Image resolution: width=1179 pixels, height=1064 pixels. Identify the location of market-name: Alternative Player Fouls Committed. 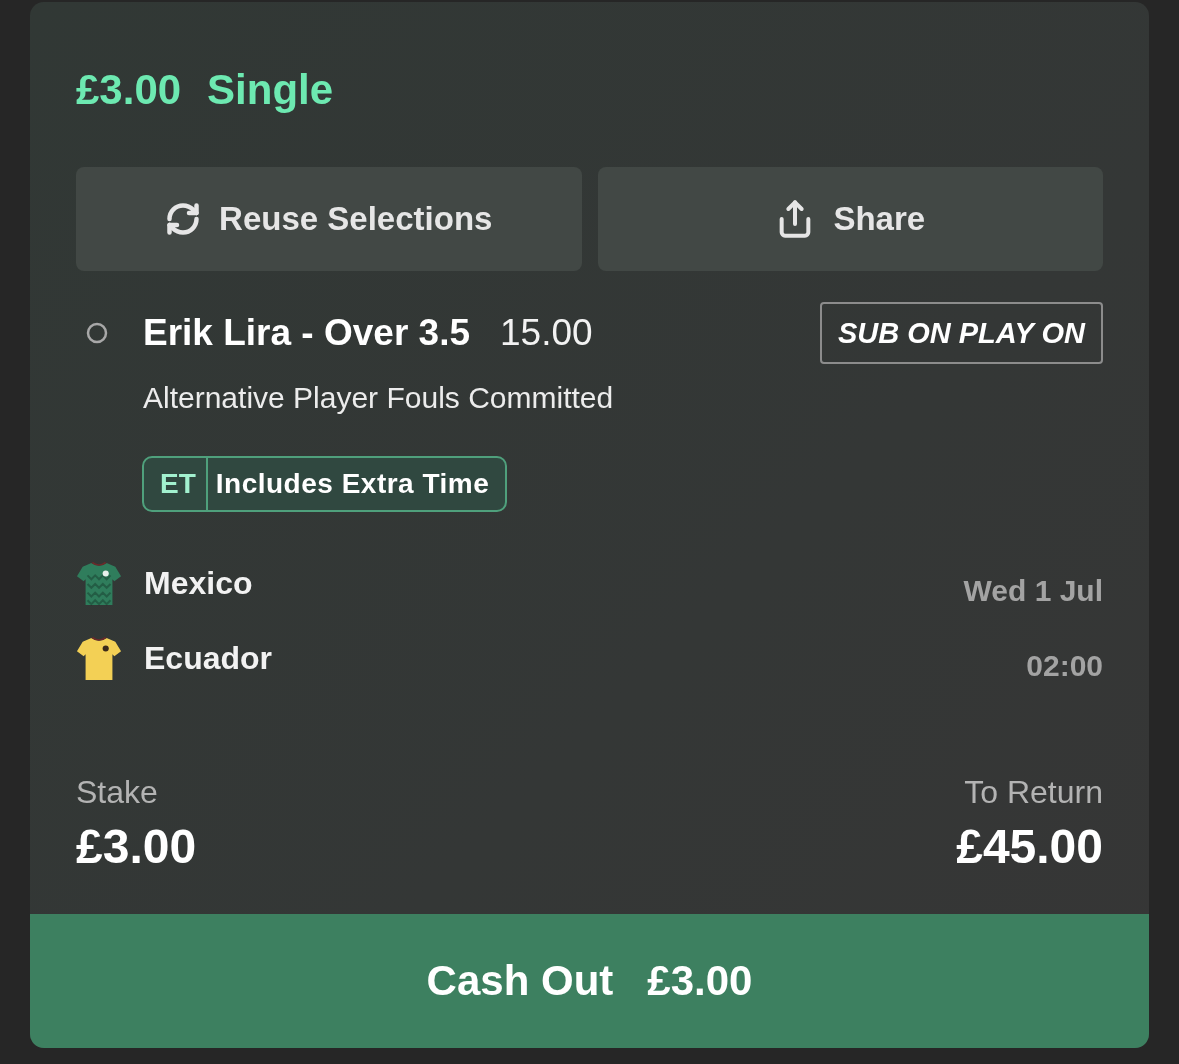
(379, 398).